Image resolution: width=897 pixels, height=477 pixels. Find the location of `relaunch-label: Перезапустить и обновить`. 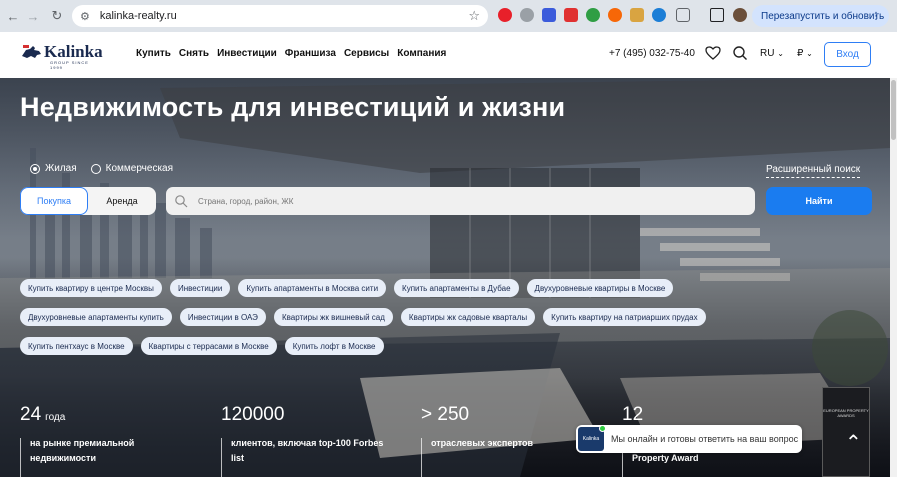

relaunch-label: Перезапустить и обновить is located at coordinates (823, 16).